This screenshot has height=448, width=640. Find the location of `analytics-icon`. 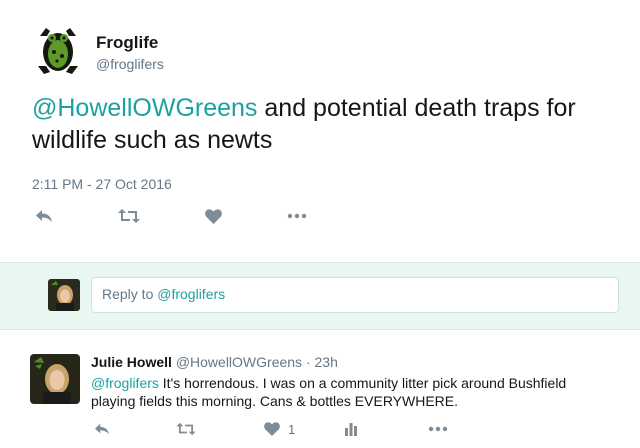

analytics-icon is located at coordinates (351, 429).